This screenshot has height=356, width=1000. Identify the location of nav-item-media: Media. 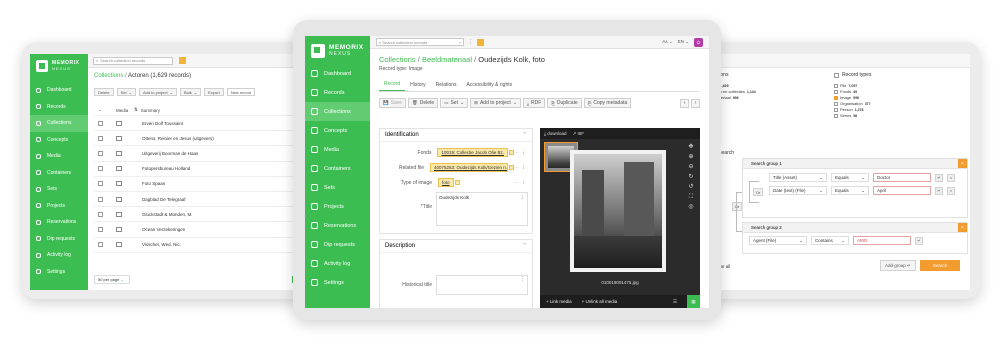
(59, 156).